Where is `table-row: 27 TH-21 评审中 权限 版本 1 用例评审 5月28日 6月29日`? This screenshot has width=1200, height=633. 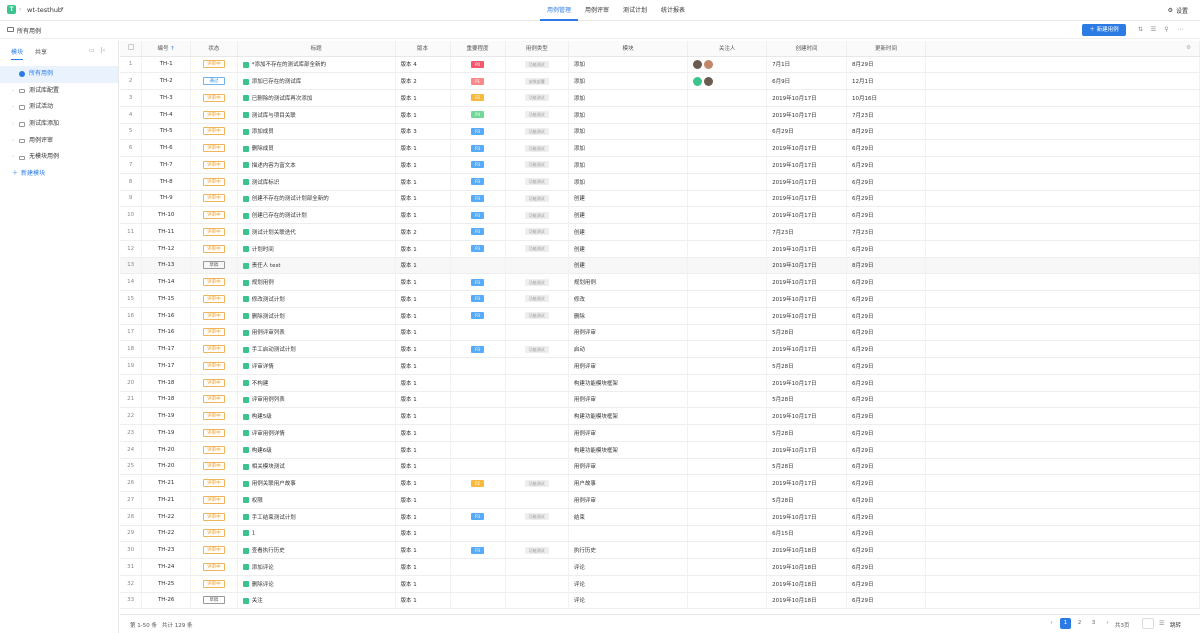
table-row: 27 TH-21 评审中 权限 版本 1 用例评审 5月28日 6月29日 is located at coordinates (660, 500).